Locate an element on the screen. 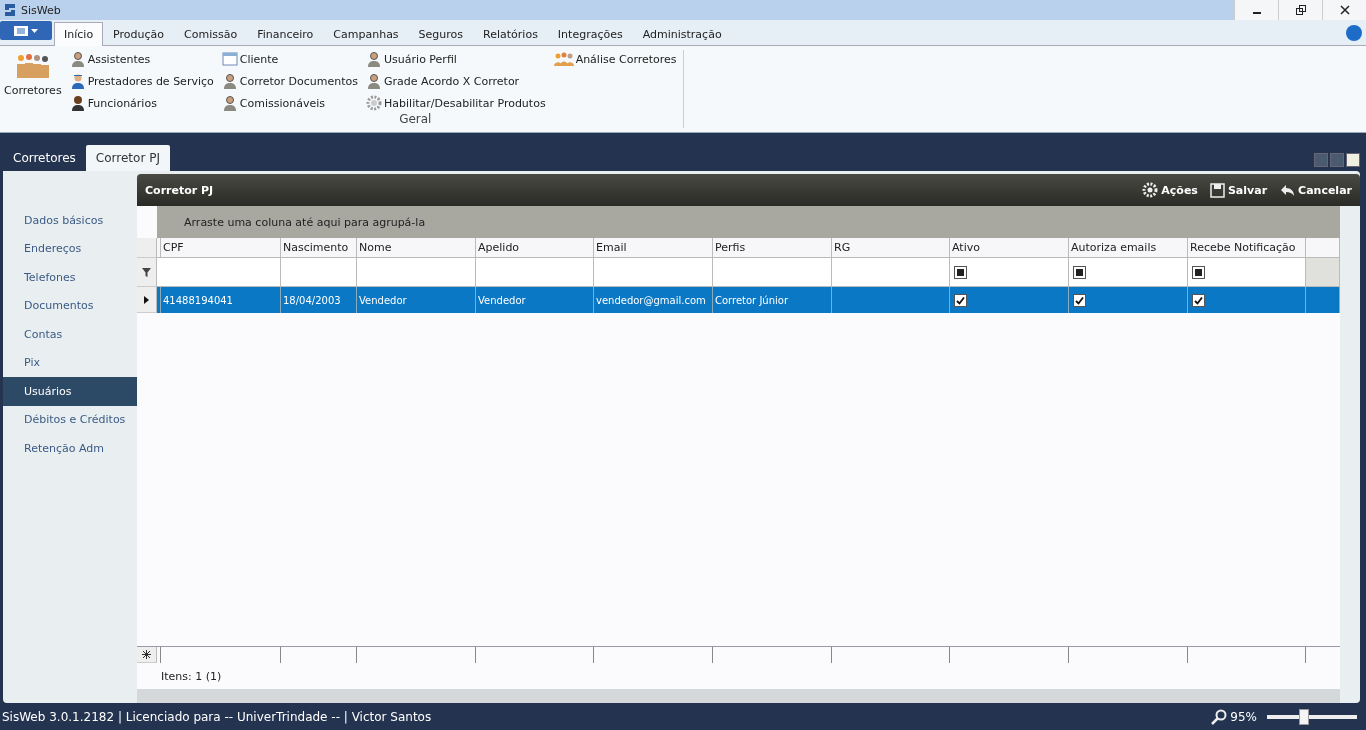  restore-button is located at coordinates (1300, 10).